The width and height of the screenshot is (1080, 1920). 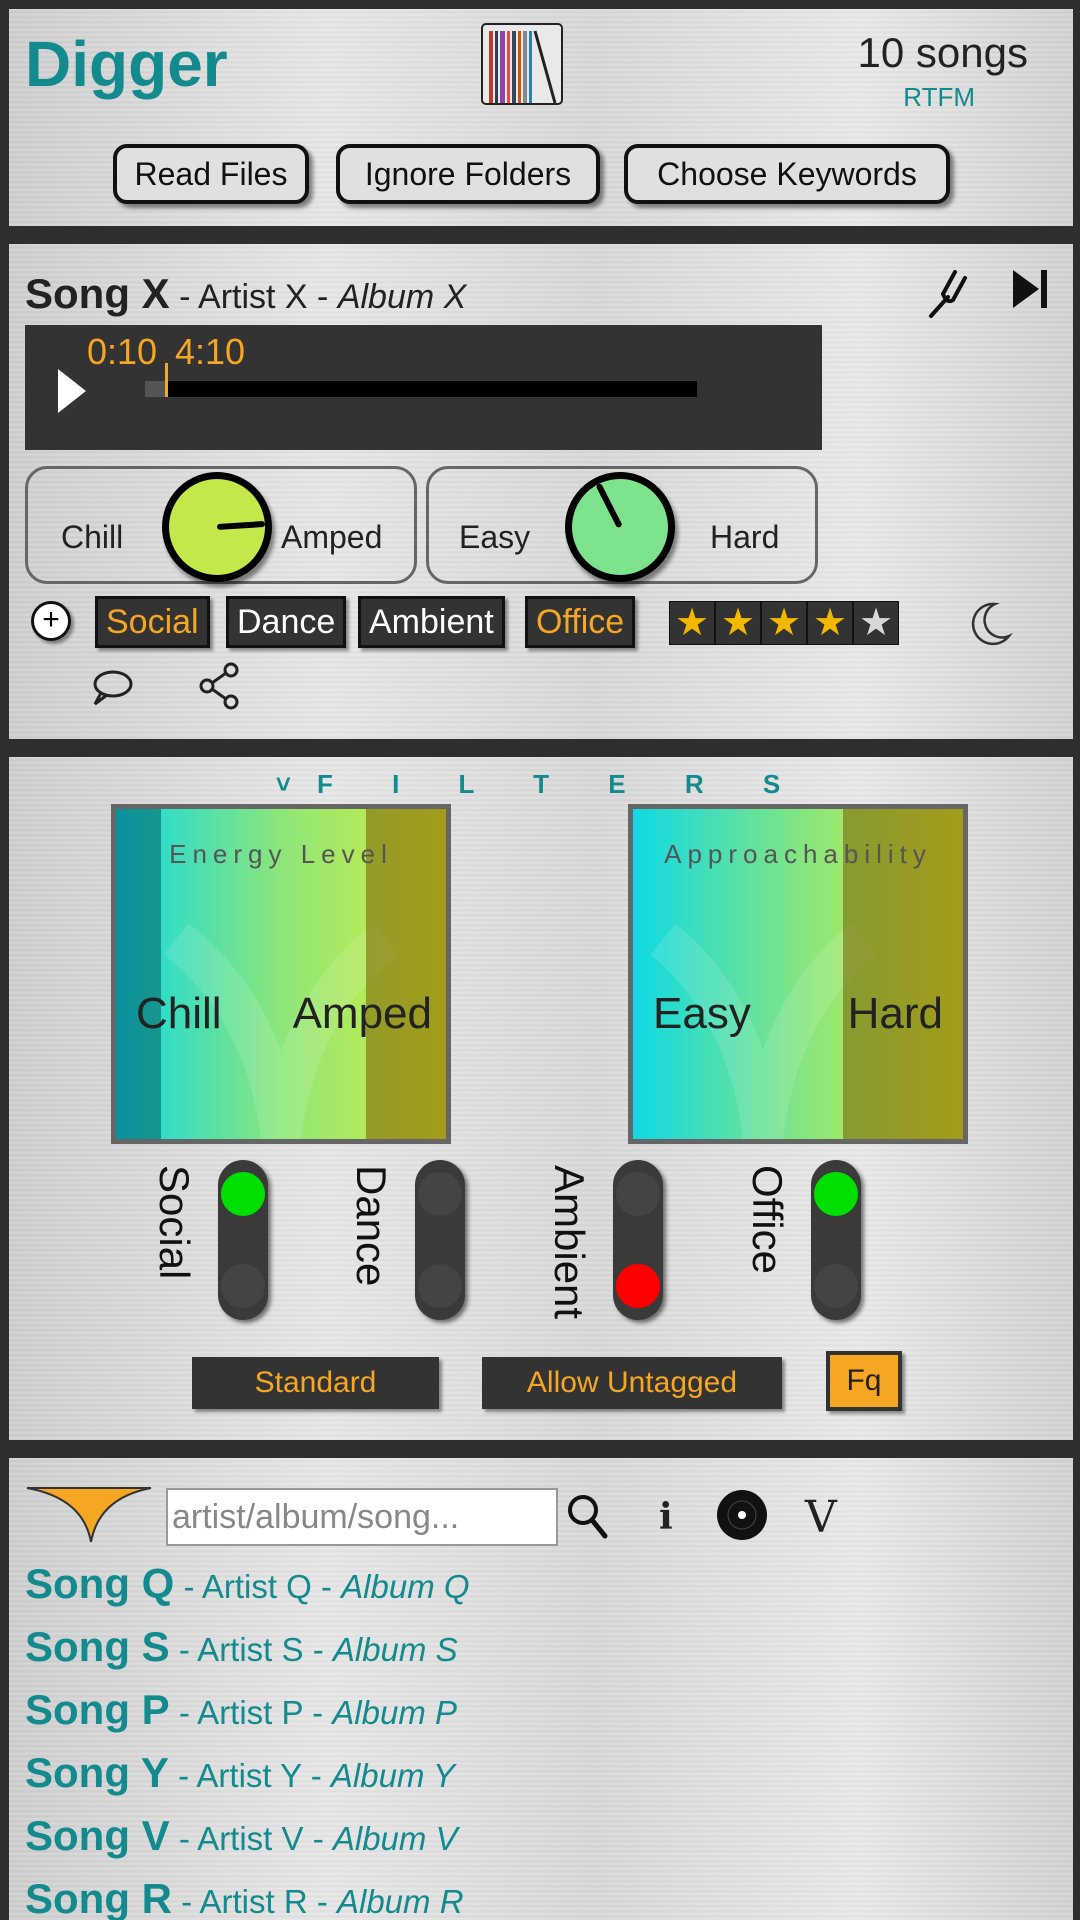 What do you see at coordinates (939, 97) in the screenshot?
I see `rtfm-link: RTFM` at bounding box center [939, 97].